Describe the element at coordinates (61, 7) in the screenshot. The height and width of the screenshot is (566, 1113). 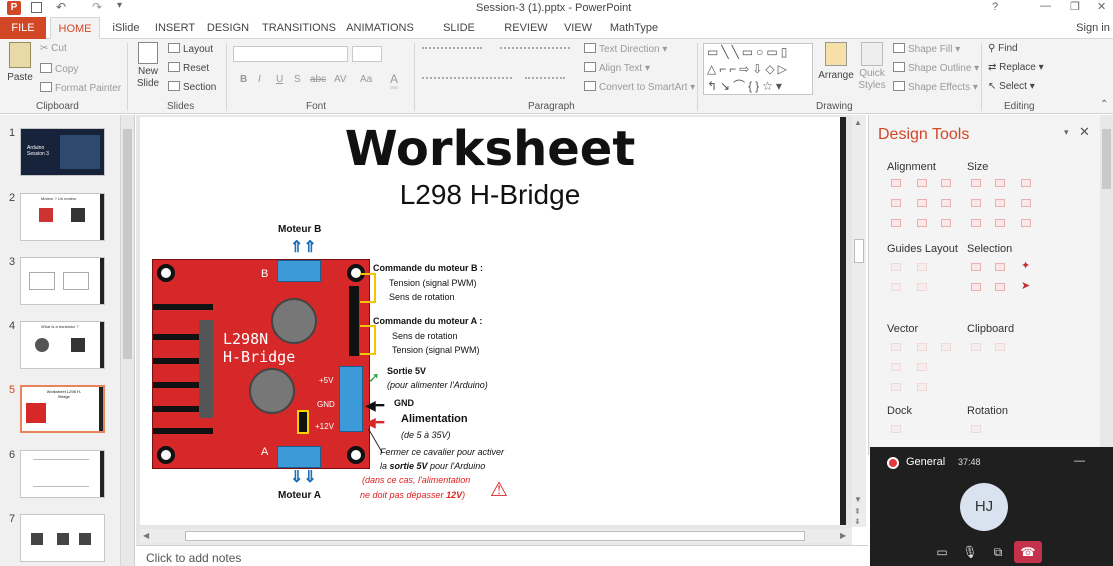
I see `undo-icon: ↶` at that location.